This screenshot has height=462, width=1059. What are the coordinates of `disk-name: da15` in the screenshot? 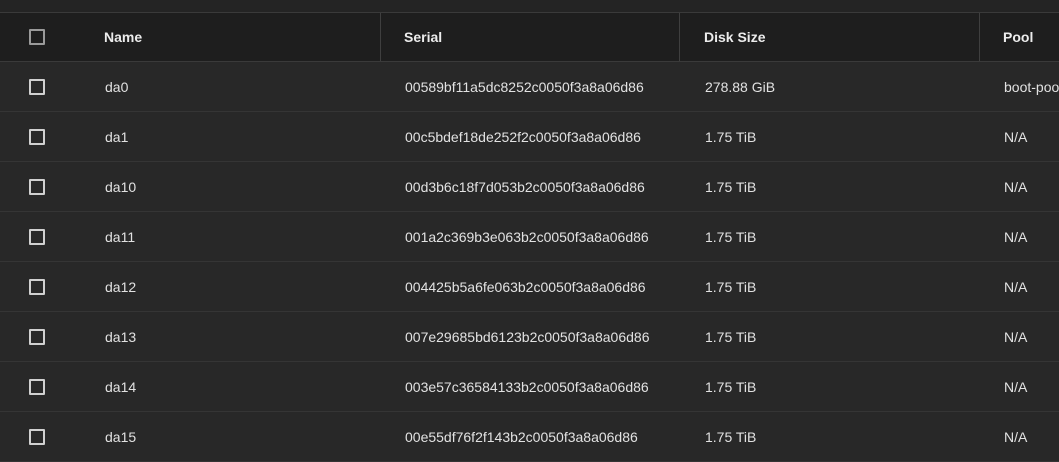 It's located at (121, 436).